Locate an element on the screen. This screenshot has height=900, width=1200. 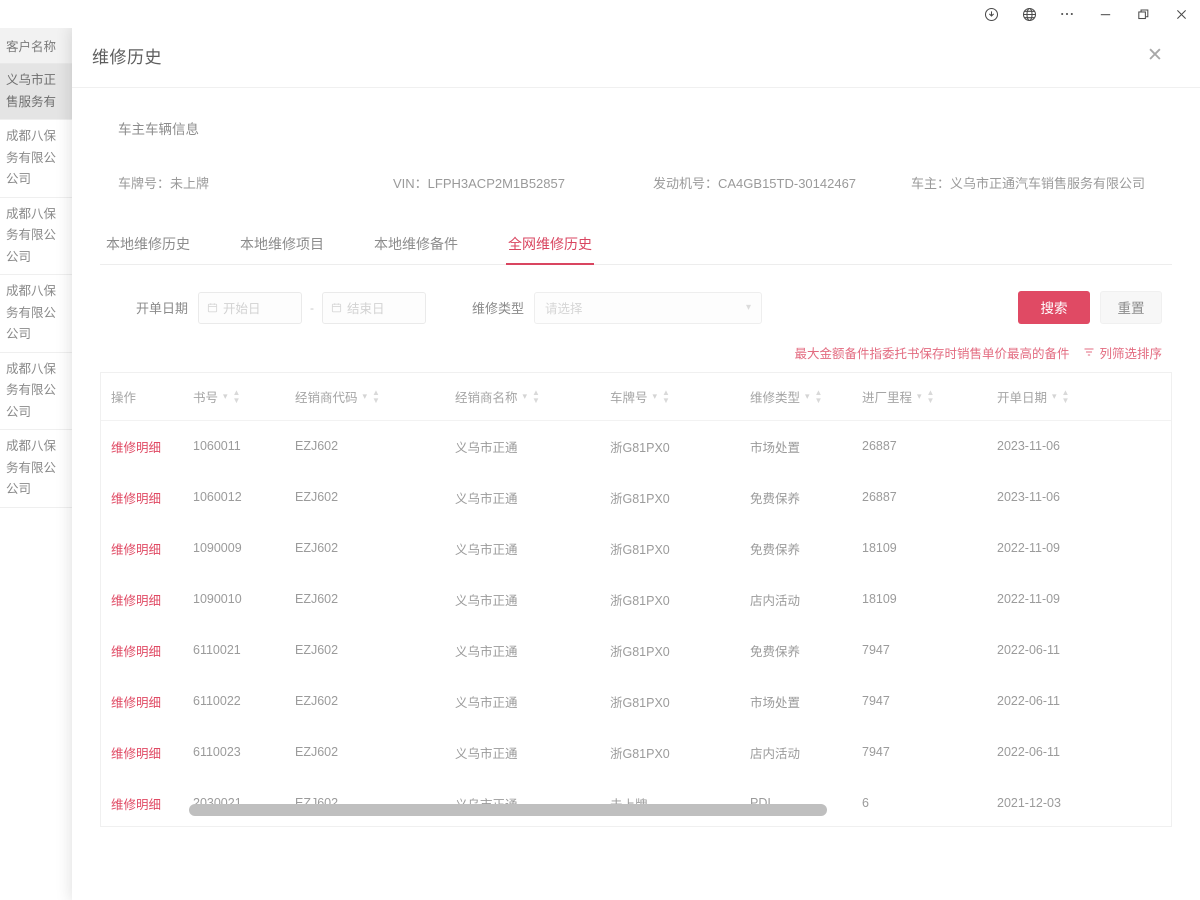
column-header-repair_type: 维修类型 ▾ ▲ ▼ is located at coordinates (806, 396).